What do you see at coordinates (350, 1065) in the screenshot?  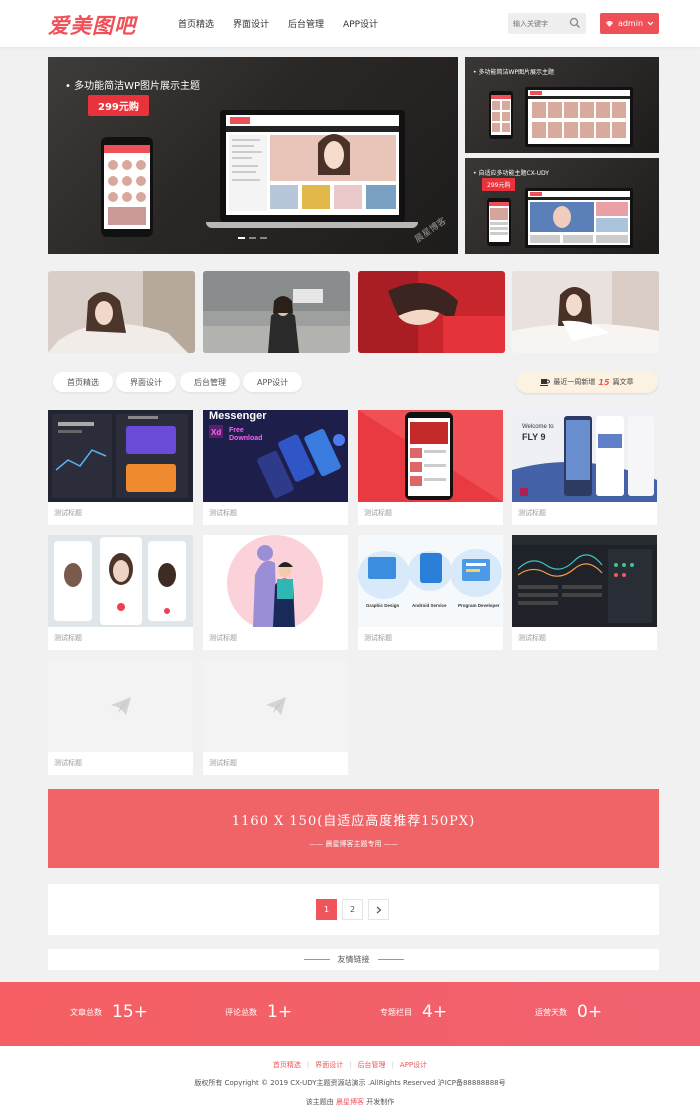 I see `footer-links: 首页精选 | 界面设计 | 后台管理 | APP设计` at bounding box center [350, 1065].